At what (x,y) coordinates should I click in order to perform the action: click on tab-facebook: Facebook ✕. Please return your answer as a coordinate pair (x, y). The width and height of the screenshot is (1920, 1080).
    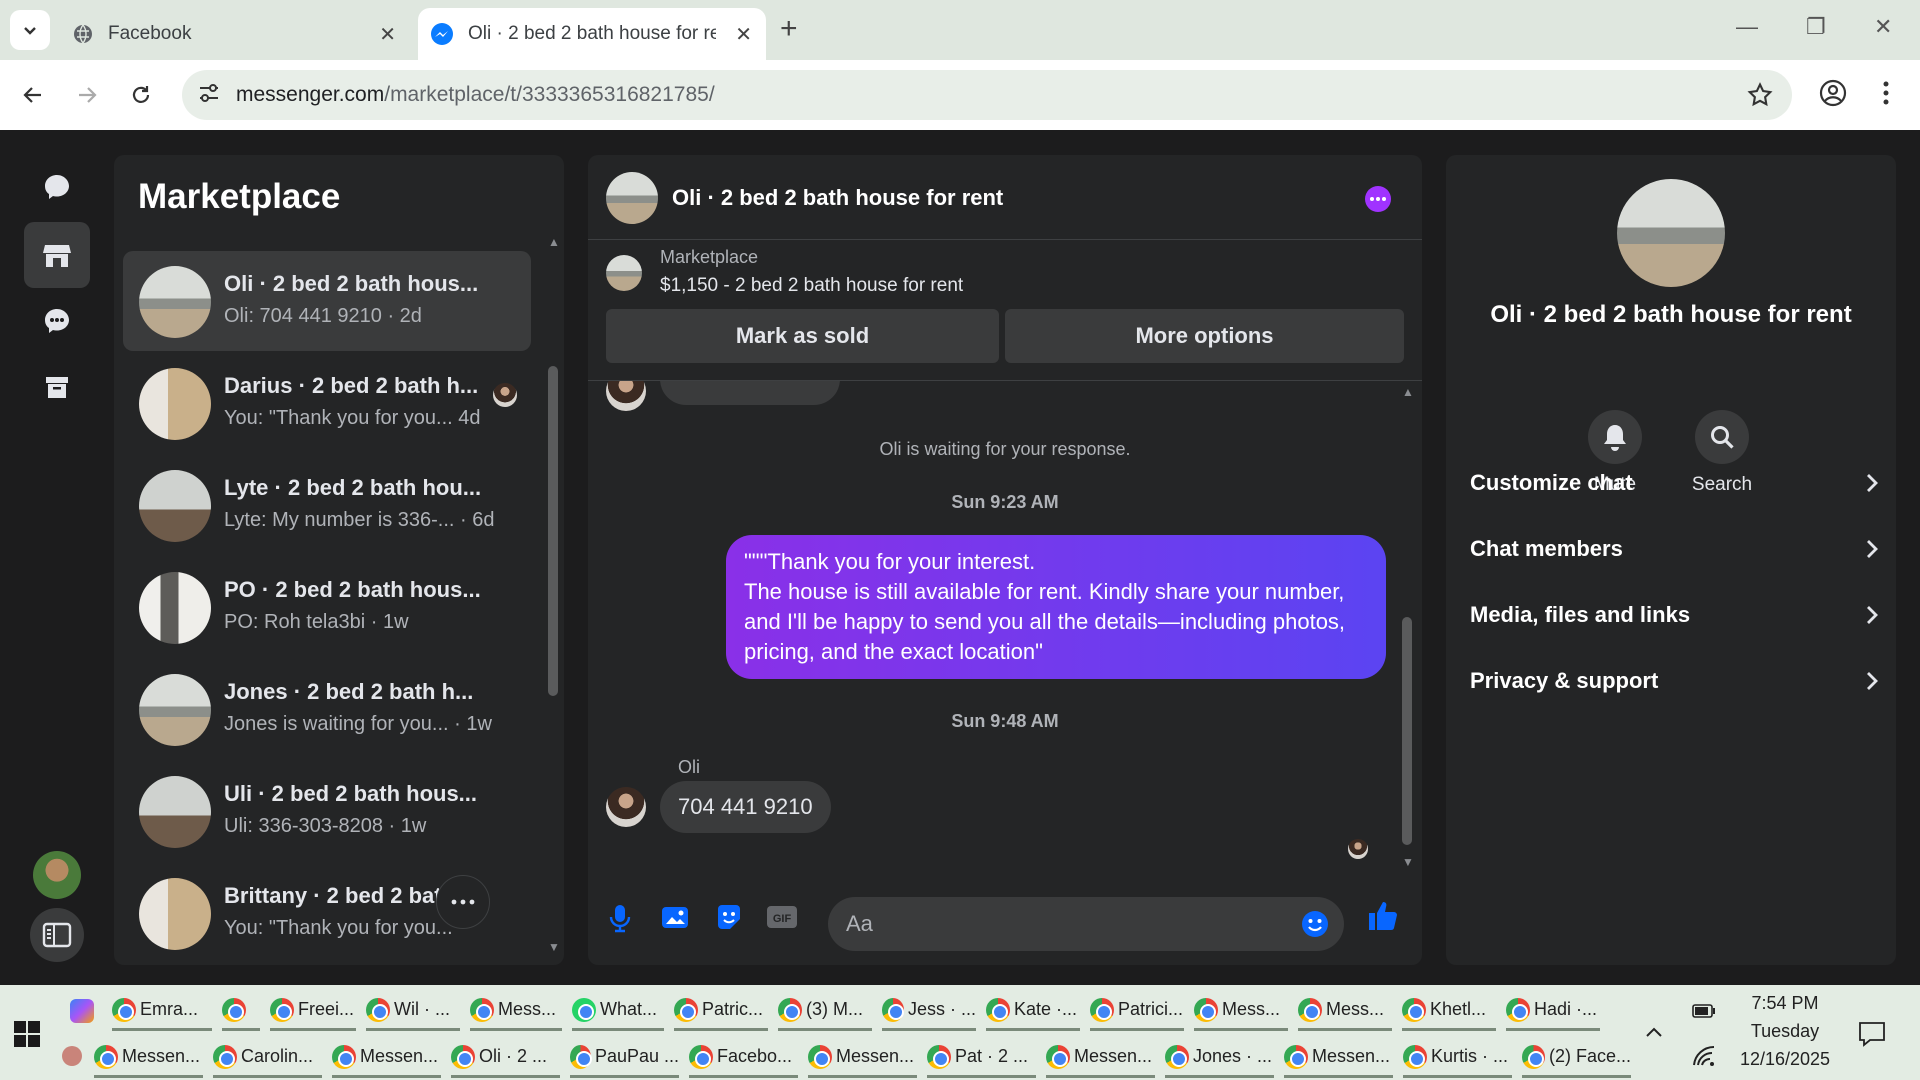
    Looking at the image, I should click on (235, 34).